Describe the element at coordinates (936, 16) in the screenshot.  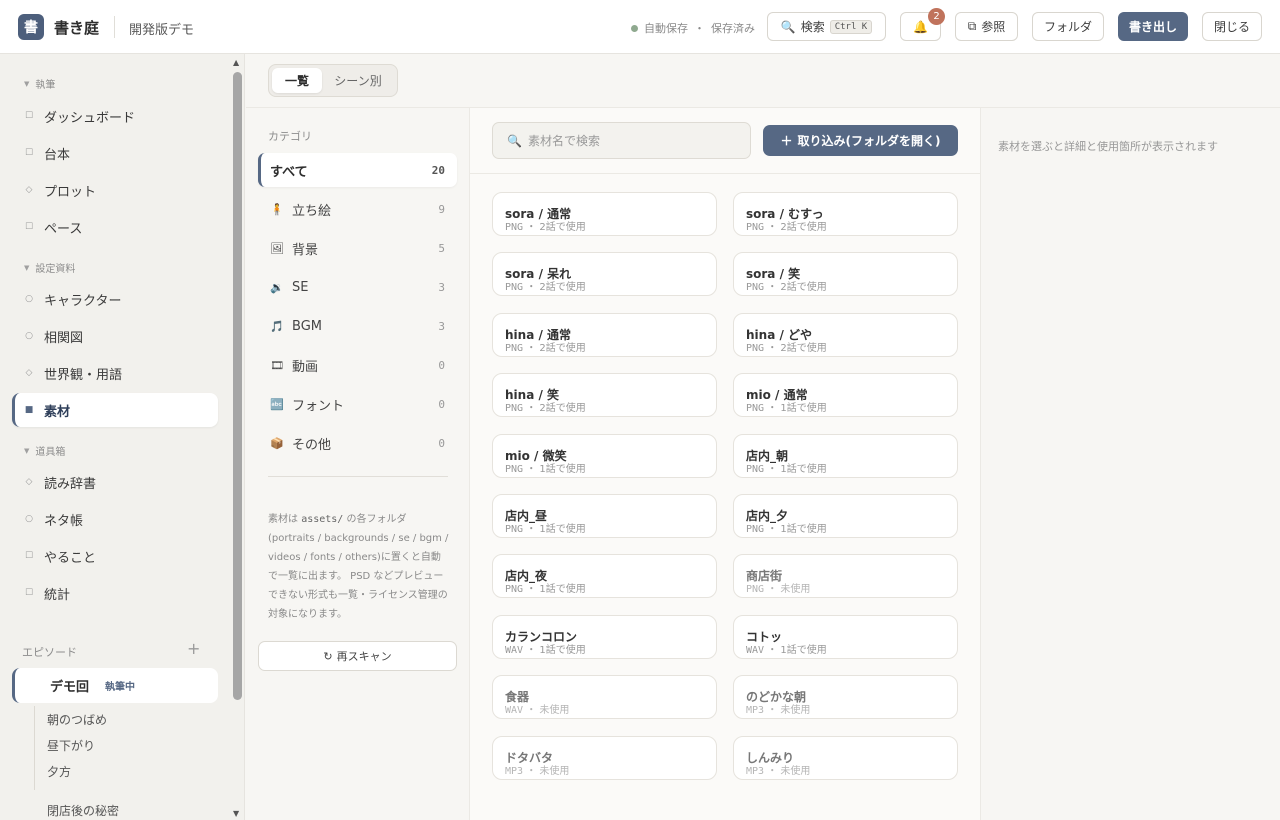
I see `notification-badge: 2` at that location.